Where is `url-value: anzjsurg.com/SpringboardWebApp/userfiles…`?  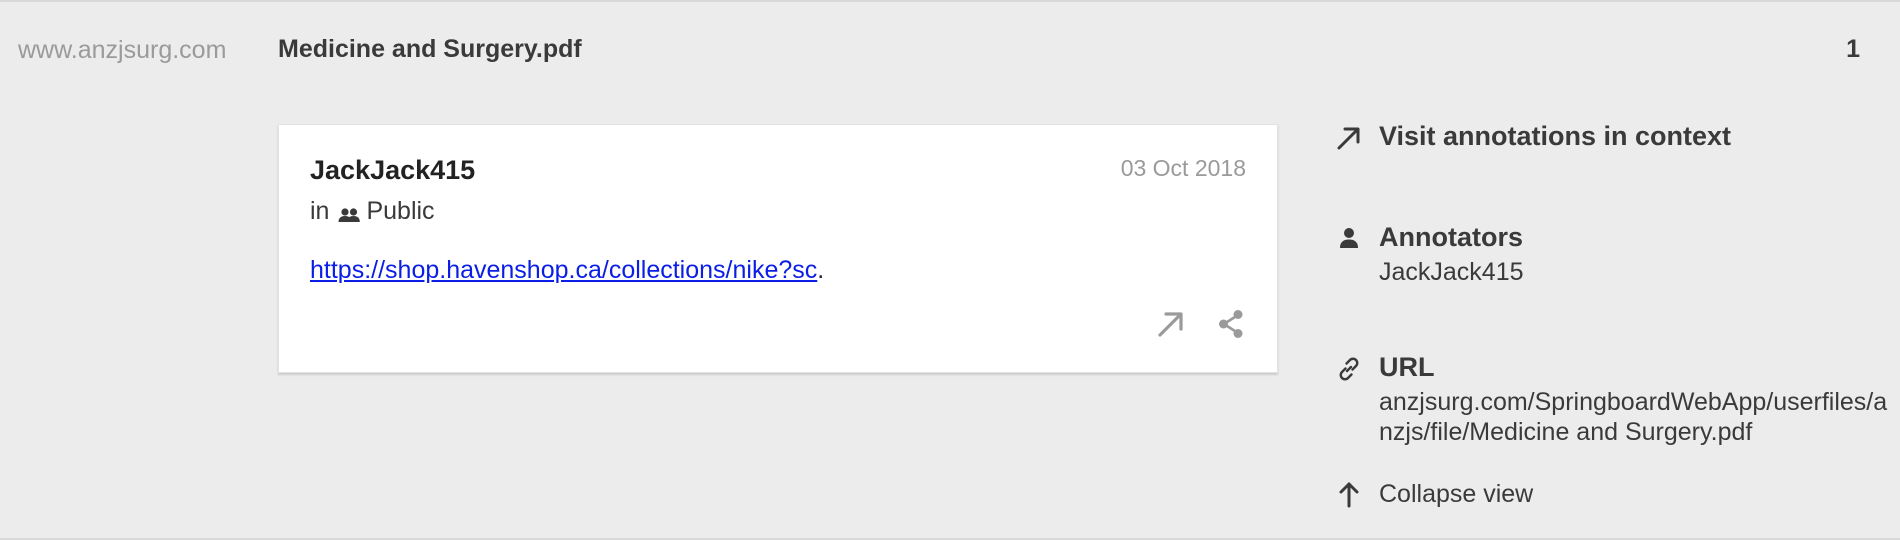
url-value: anzjsurg.com/SpringboardWebApp/userfiles… is located at coordinates (1633, 417).